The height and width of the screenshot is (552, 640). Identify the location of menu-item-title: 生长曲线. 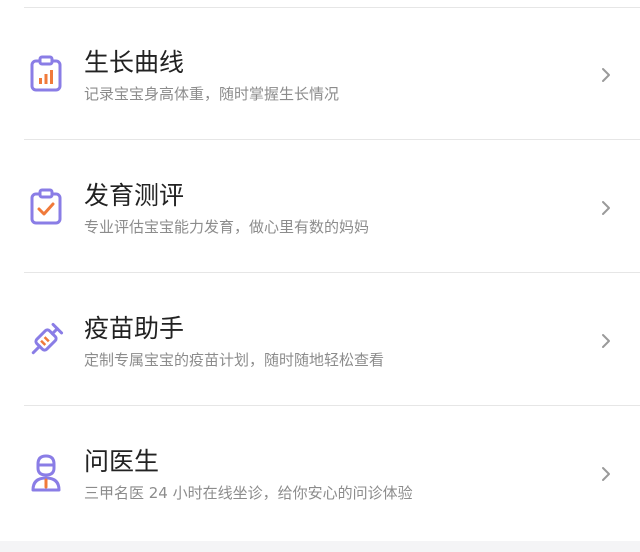
(134, 62).